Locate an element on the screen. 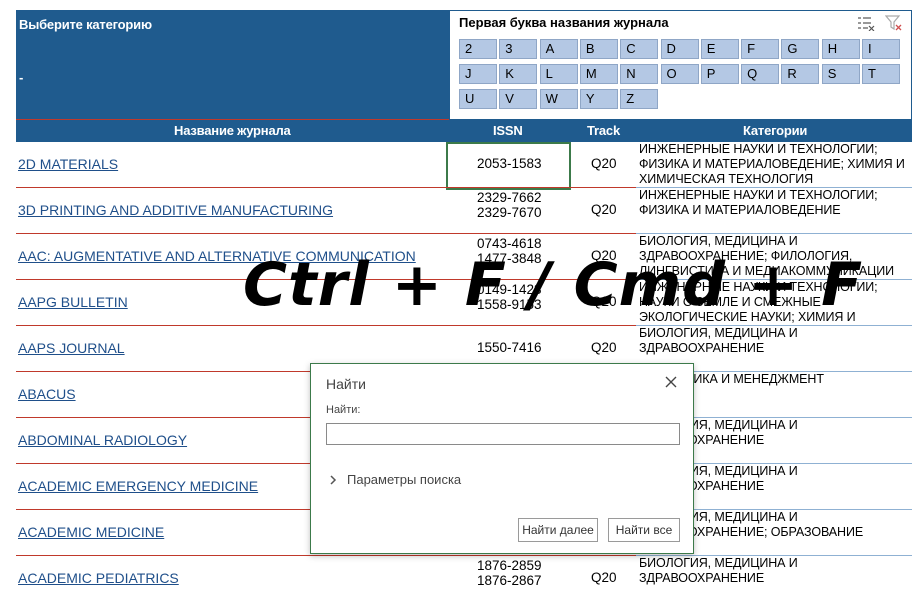 This screenshot has height=591, width=919. header-track: Track is located at coordinates (603, 130).